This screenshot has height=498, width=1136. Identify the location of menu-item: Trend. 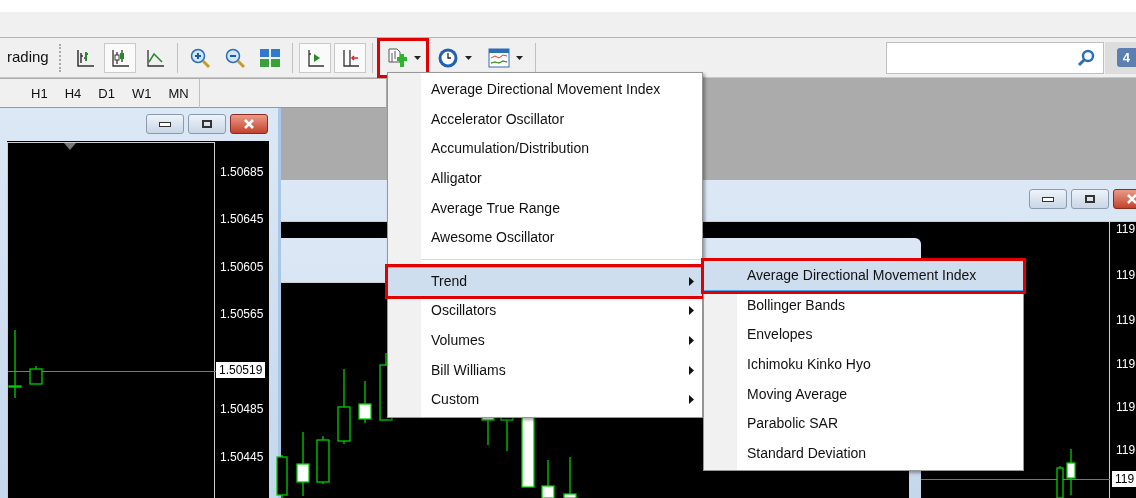
(545, 281).